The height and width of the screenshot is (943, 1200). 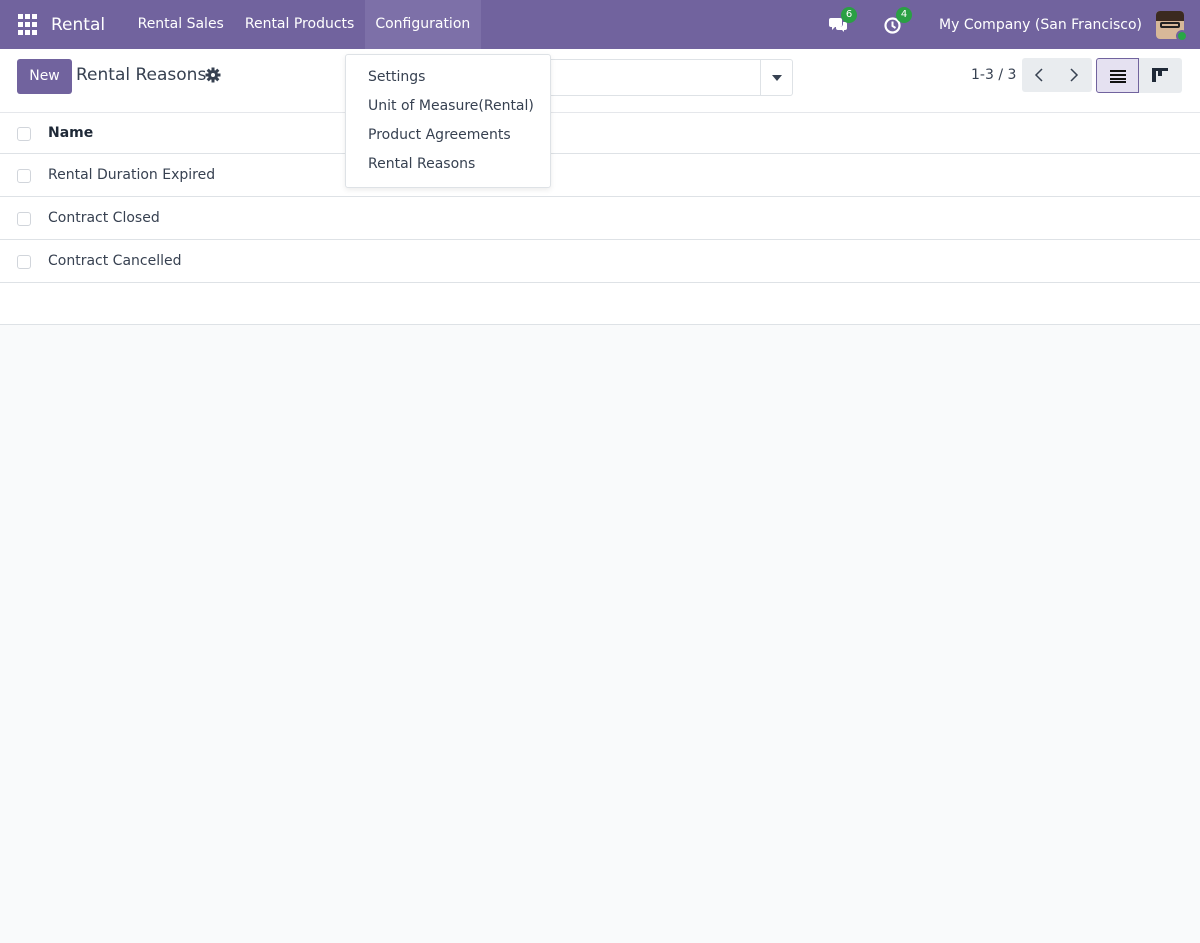 I want to click on menu-configuration: Configuration, so click(x=422, y=24).